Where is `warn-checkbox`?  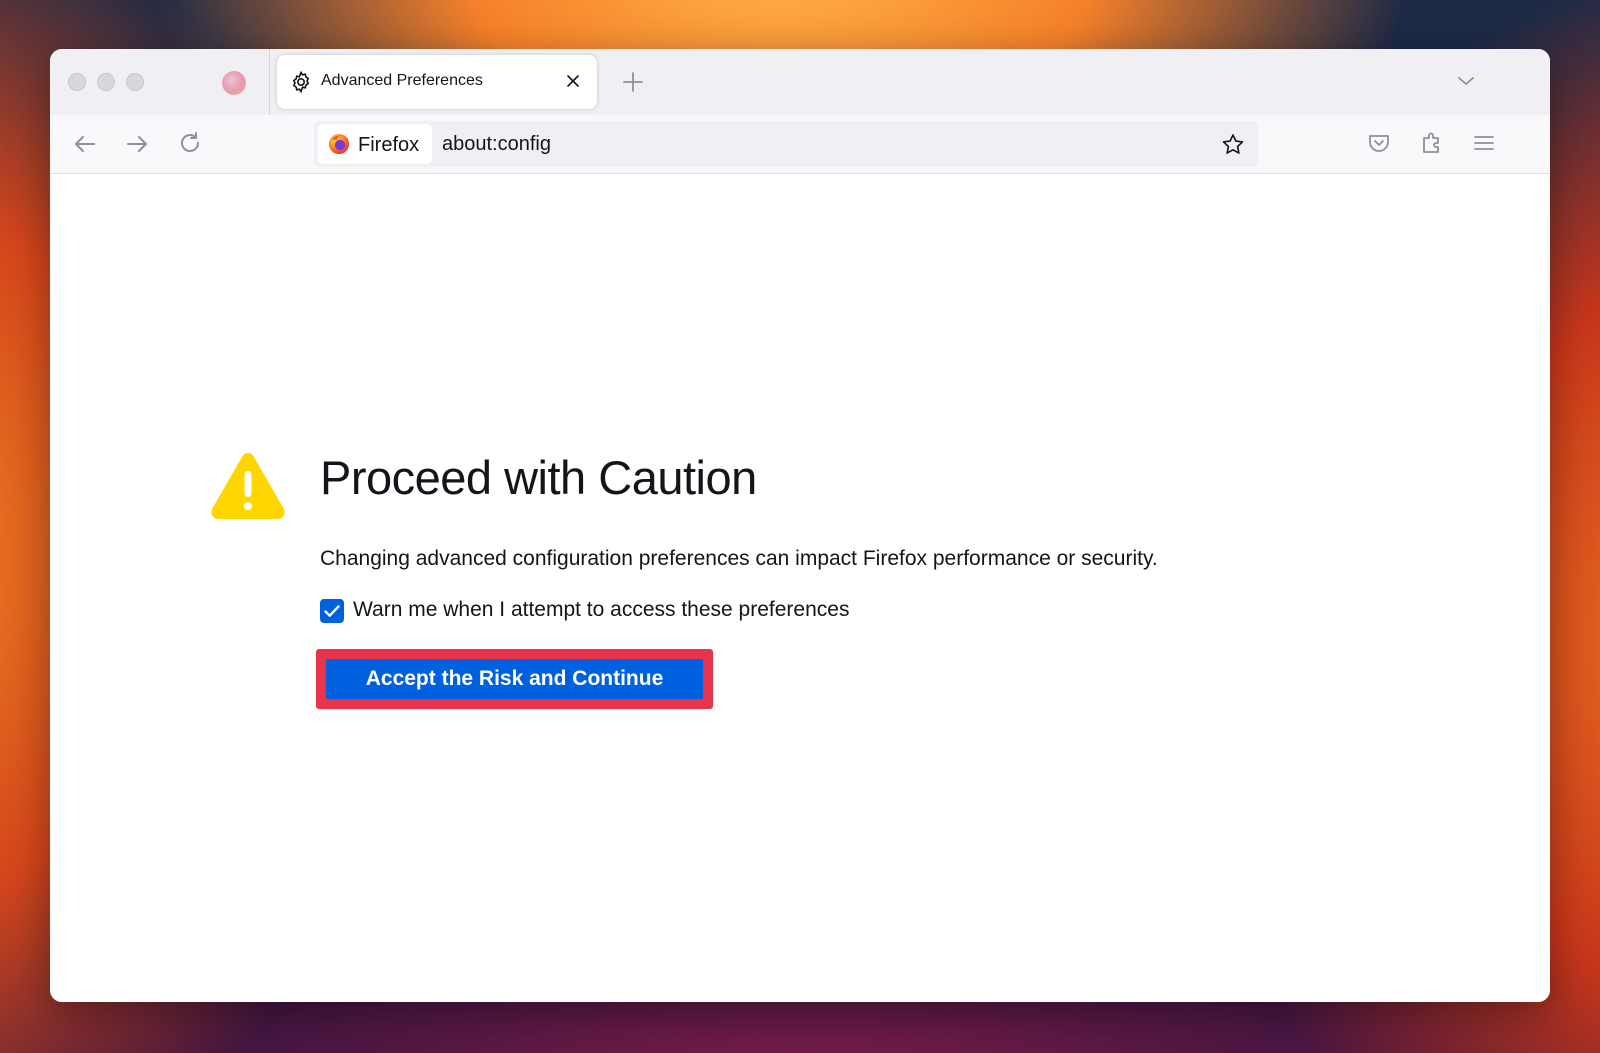
warn-checkbox is located at coordinates (332, 611).